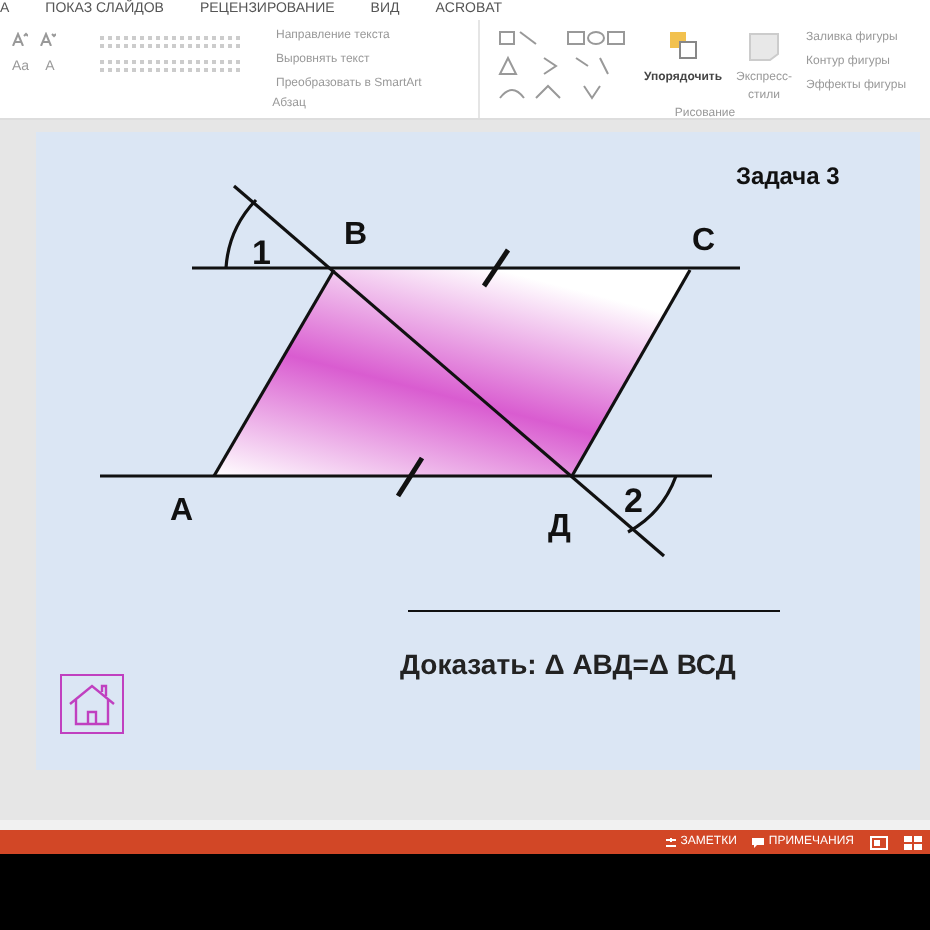  Describe the element at coordinates (633, 502) in the screenshot. I see `point-label: 2` at that location.